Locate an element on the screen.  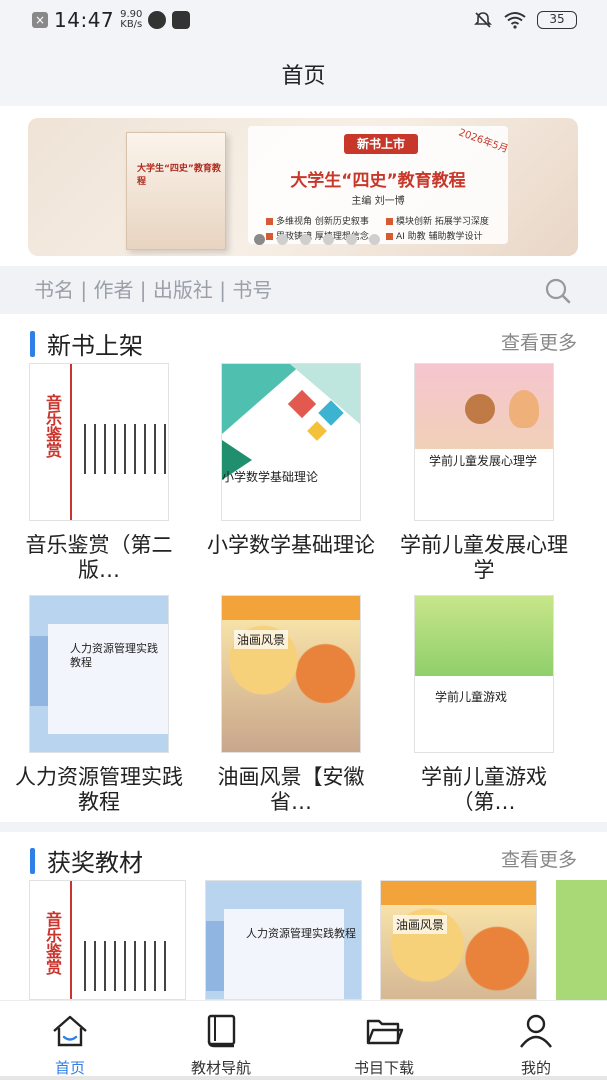
cover-title: 小学数学基础理论 is located at coordinates (270, 477).